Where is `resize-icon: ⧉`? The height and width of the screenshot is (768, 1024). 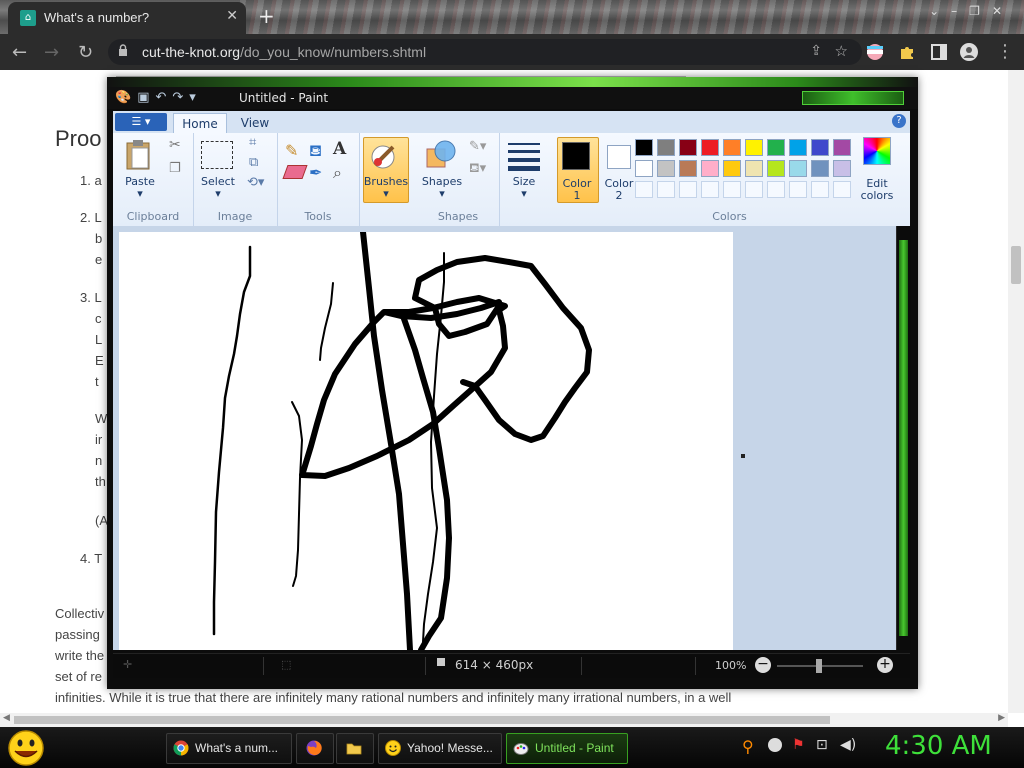
resize-icon: ⧉ is located at coordinates (253, 162).